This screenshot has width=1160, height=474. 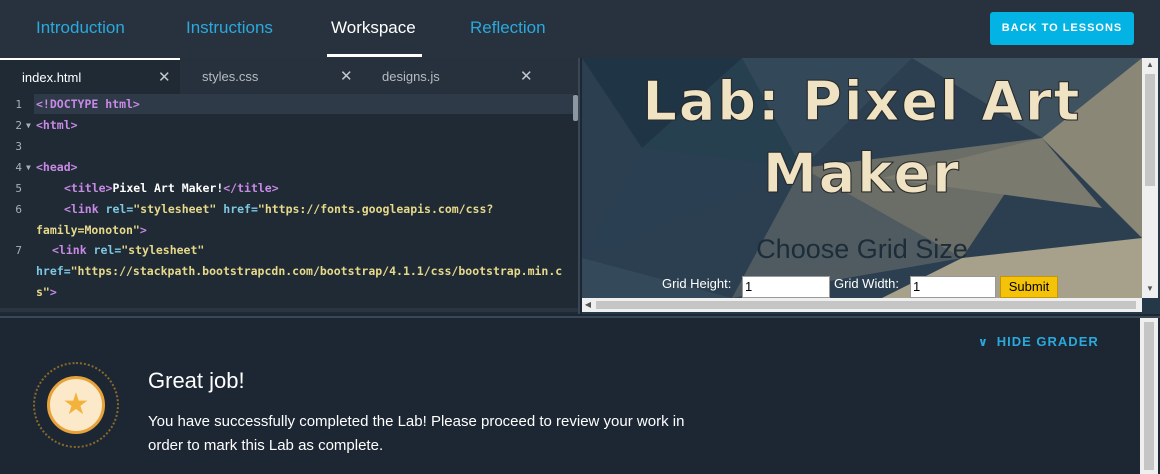 I want to click on preview-title-line-1: Lab: Pixel Art, so click(x=862, y=102).